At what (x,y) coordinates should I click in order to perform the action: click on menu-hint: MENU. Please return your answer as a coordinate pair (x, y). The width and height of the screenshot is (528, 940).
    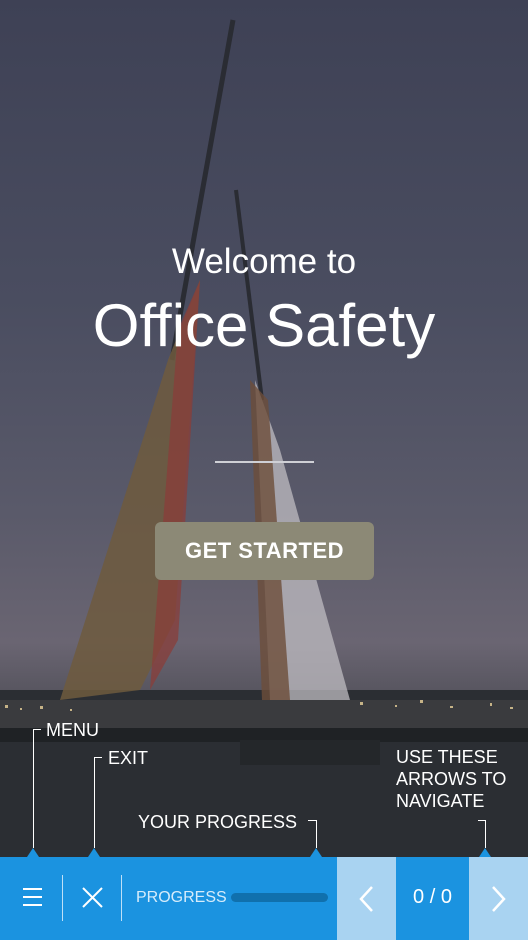
    Looking at the image, I should click on (72, 730).